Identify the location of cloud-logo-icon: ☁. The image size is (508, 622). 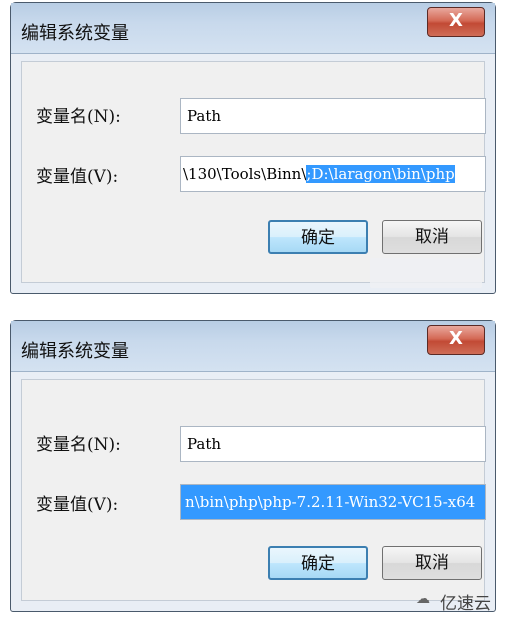
(423, 599).